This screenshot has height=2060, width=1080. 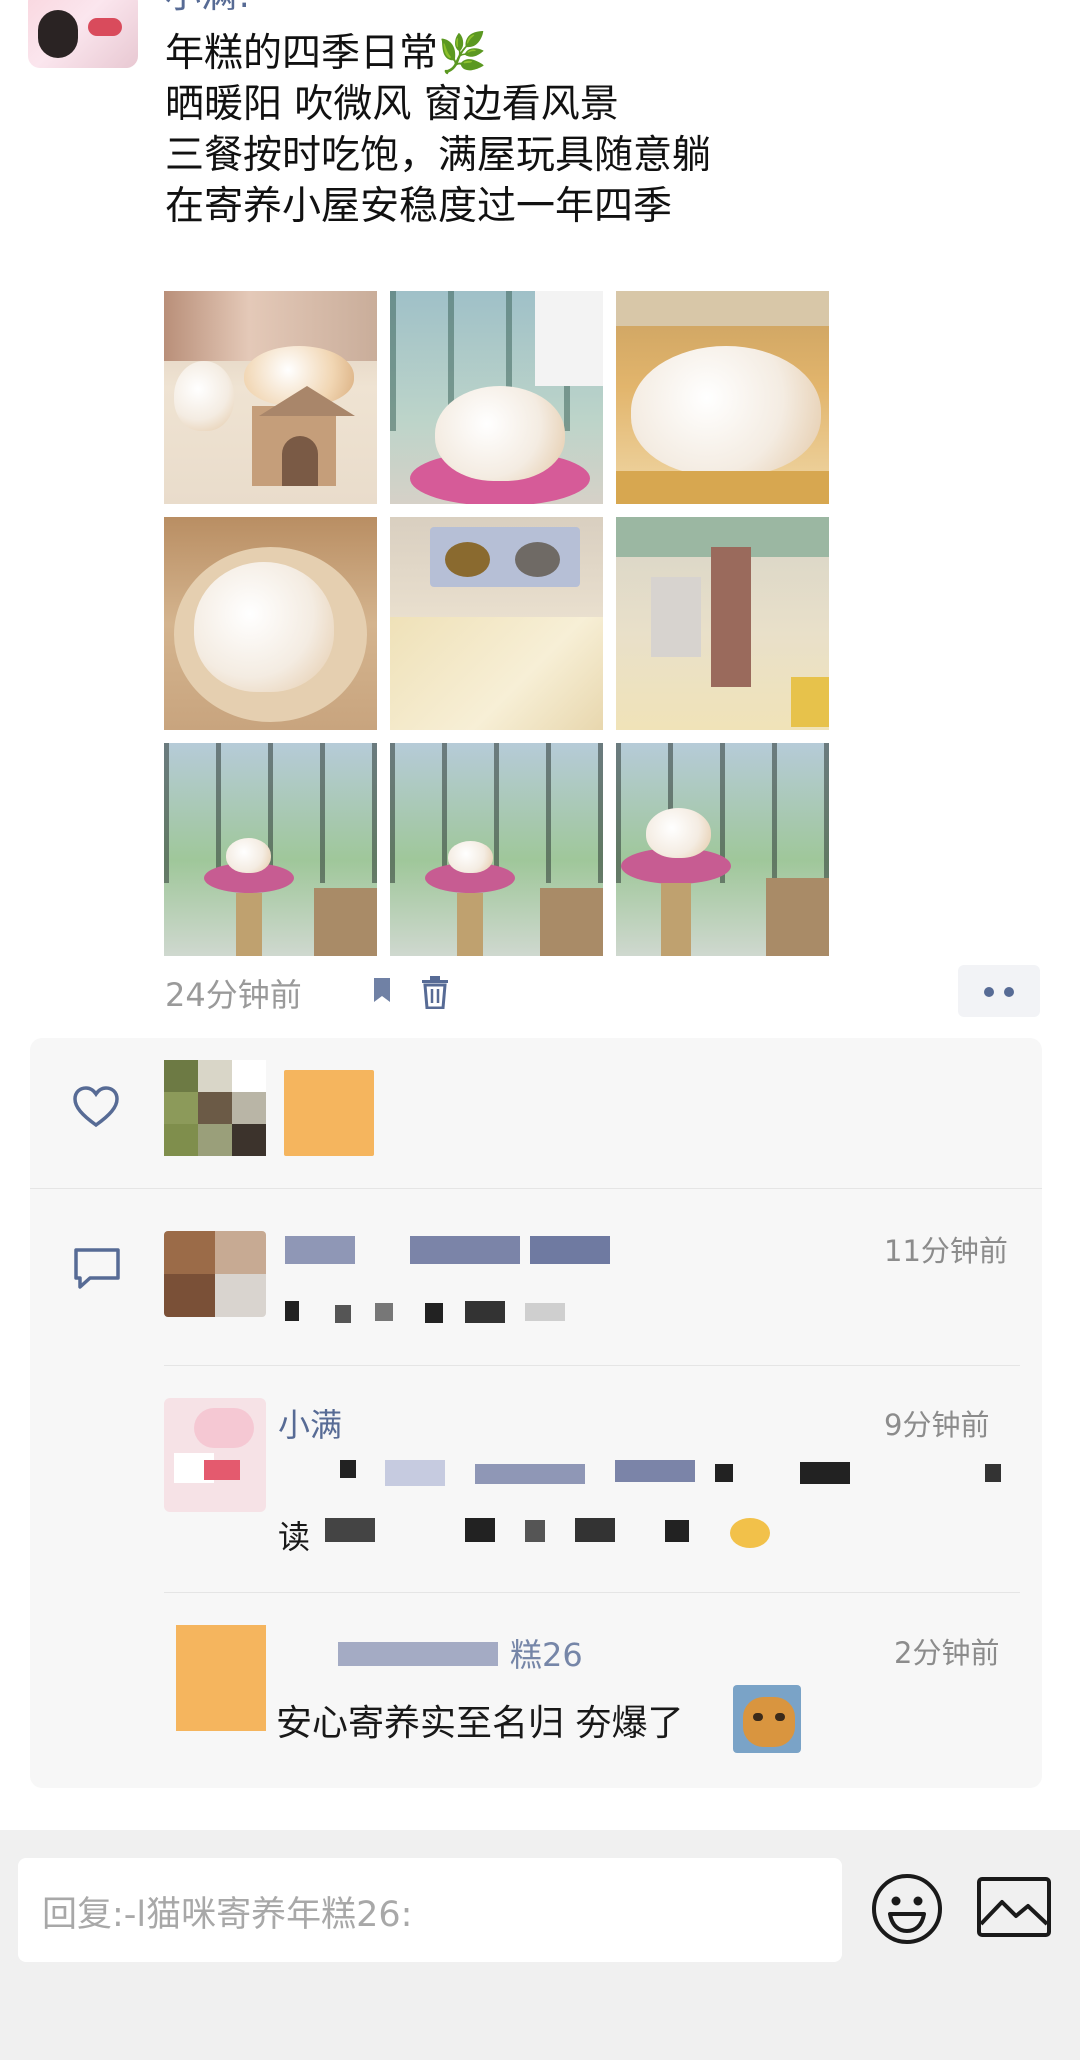 What do you see at coordinates (208, 9) in the screenshot?
I see `author-name: 小满!` at bounding box center [208, 9].